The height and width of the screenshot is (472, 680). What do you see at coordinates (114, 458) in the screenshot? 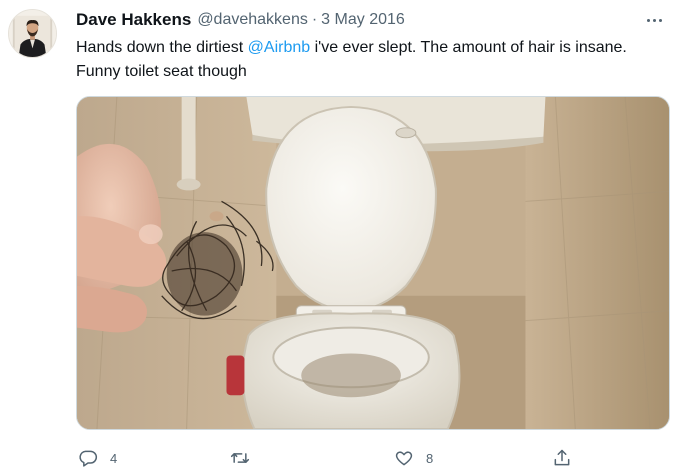
I see `reply-count: 4` at bounding box center [114, 458].